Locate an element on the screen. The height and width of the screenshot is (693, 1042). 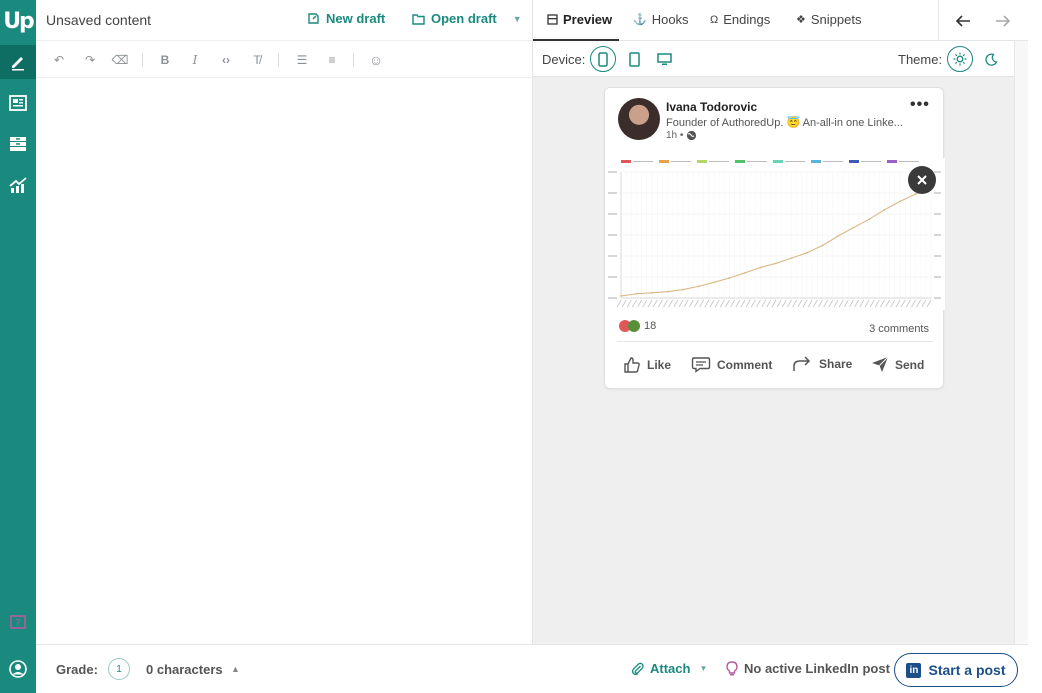
tab-snippets: ❖ Snippets is located at coordinates (828, 19).